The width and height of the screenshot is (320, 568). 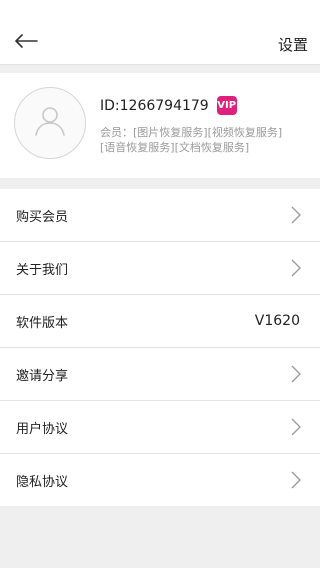 What do you see at coordinates (42, 482) in the screenshot?
I see `menu-item-label: 隐私协议` at bounding box center [42, 482].